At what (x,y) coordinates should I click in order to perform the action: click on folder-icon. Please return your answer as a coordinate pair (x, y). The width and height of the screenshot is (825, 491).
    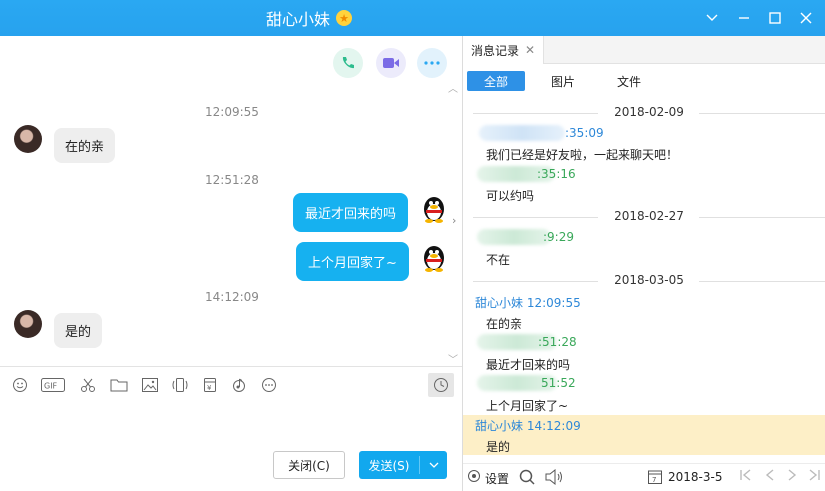
    Looking at the image, I should click on (119, 385).